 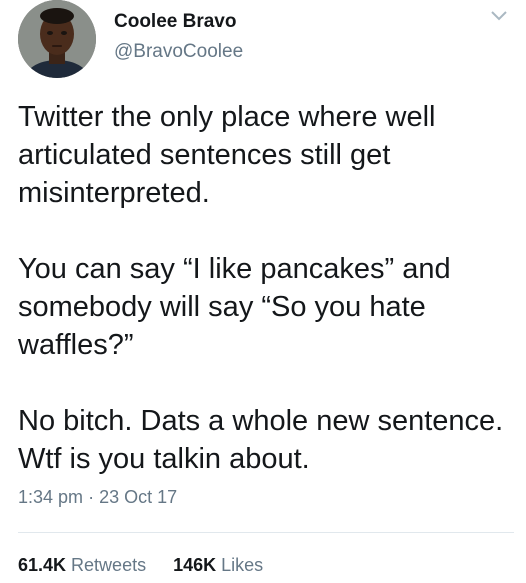 I want to click on user-handle: @BravoCoolee, so click(x=178, y=52).